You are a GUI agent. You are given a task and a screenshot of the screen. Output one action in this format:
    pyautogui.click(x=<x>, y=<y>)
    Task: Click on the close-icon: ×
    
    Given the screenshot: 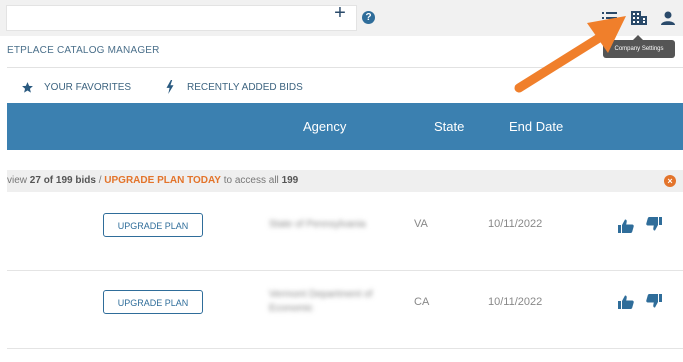 What is the action you would take?
    pyautogui.click(x=670, y=181)
    